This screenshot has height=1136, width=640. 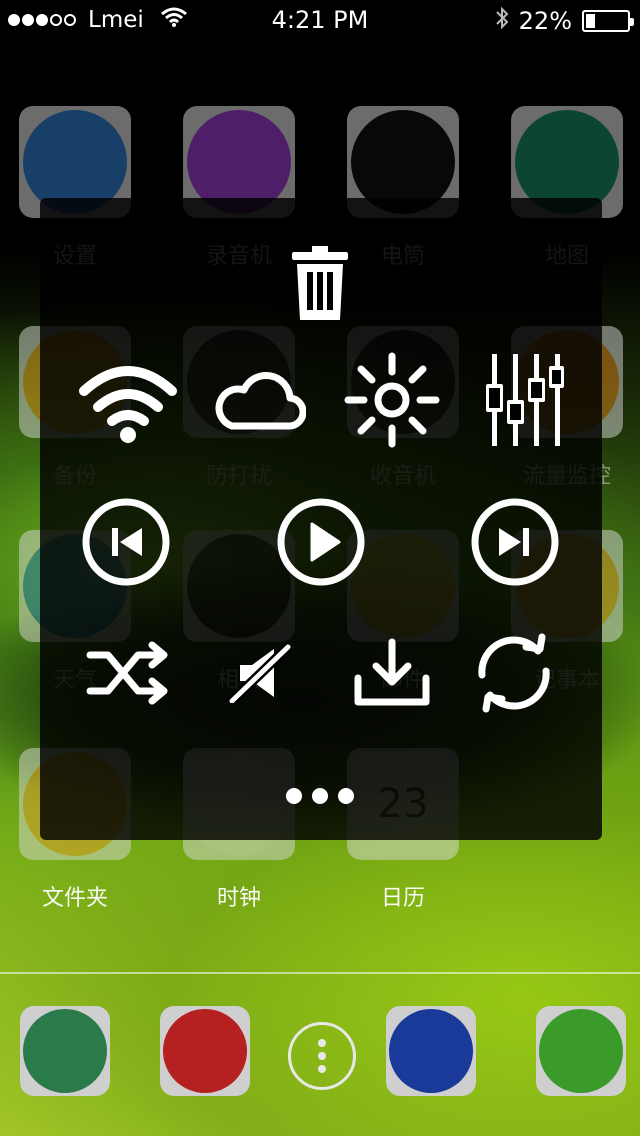 I want to click on play-button, so click(x=321, y=542).